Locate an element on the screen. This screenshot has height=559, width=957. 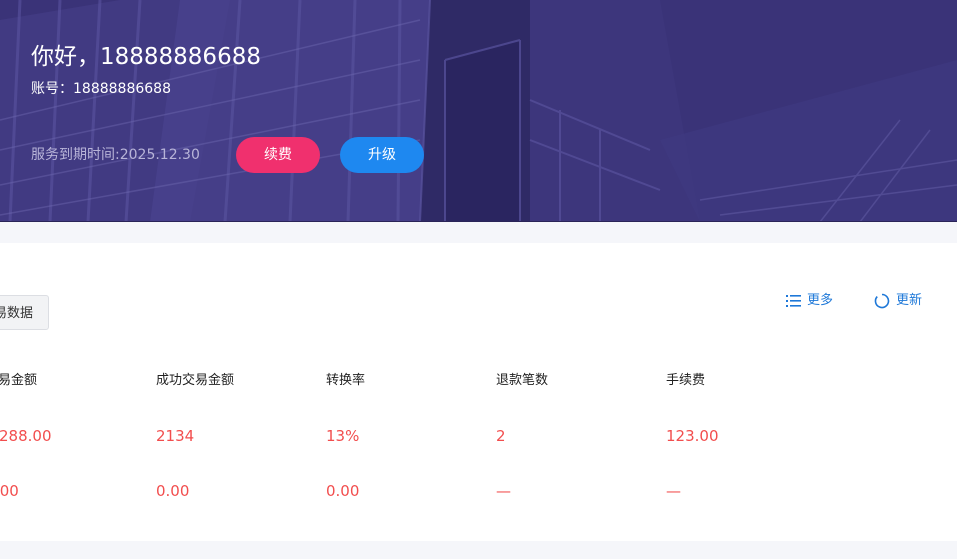
col-header-success-amount: 成功交易金额 is located at coordinates (195, 380).